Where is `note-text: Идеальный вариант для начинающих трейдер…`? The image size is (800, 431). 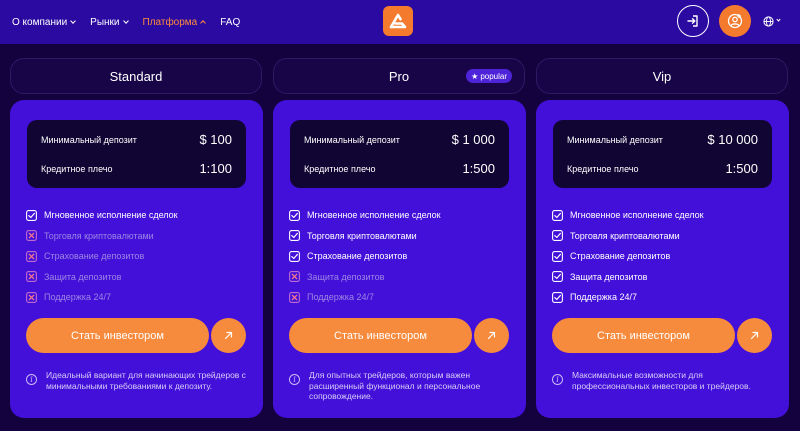
note-text: Идеальный вариант для начинающих трейдер… is located at coordinates (146, 380).